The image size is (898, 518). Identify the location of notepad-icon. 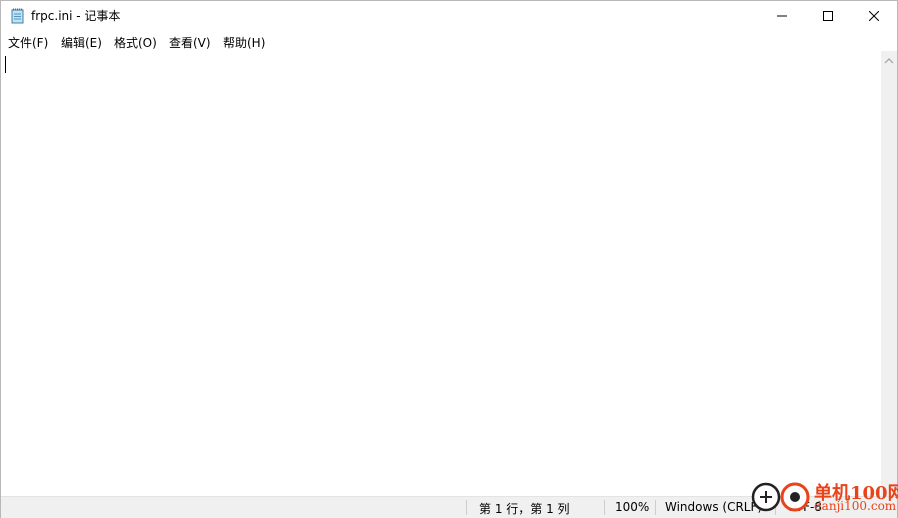
(17, 16).